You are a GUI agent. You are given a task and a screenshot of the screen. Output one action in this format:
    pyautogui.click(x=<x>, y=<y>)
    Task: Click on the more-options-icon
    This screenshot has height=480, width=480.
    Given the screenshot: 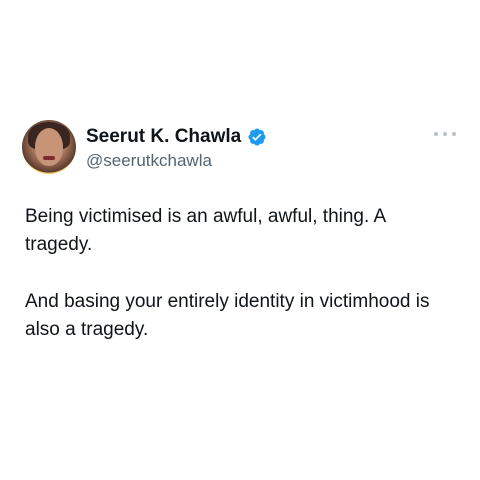 What is the action you would take?
    pyautogui.click(x=445, y=134)
    